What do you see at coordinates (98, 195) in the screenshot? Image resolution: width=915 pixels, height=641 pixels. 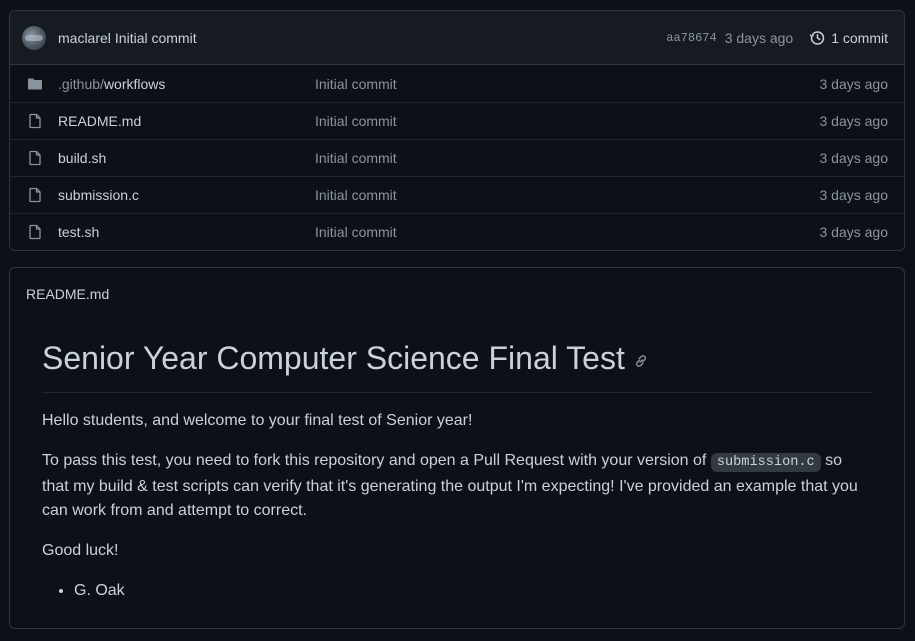 I see `file-name-text: submission.c` at bounding box center [98, 195].